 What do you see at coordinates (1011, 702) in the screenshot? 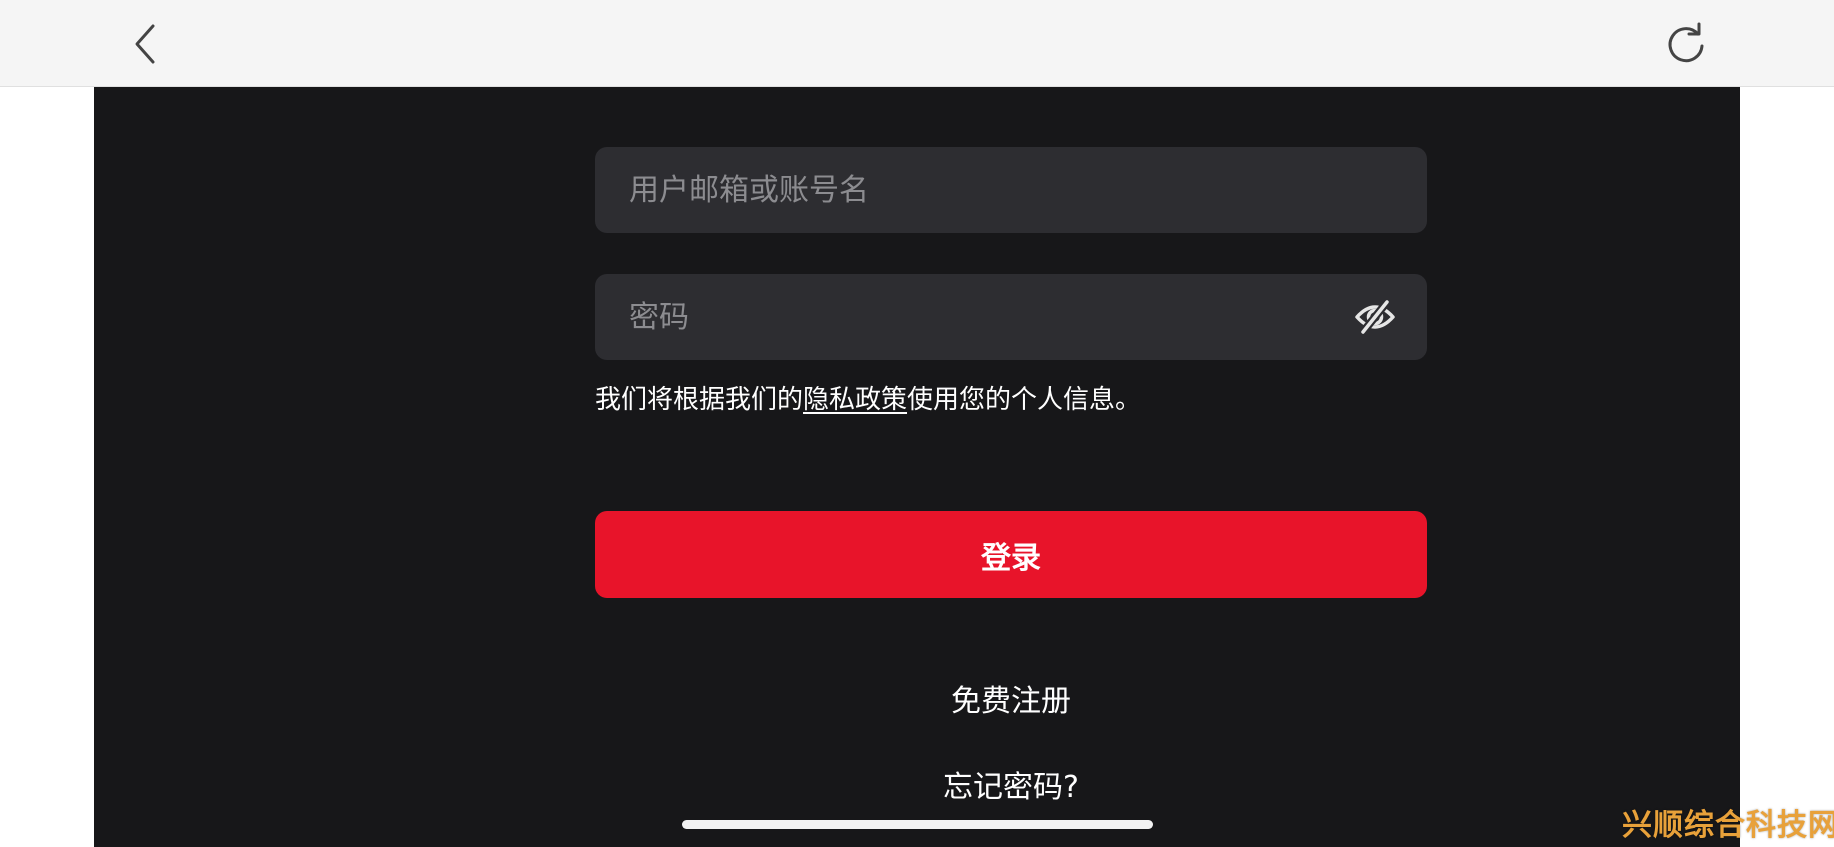
I see `signup-link: 免费注册` at bounding box center [1011, 702].